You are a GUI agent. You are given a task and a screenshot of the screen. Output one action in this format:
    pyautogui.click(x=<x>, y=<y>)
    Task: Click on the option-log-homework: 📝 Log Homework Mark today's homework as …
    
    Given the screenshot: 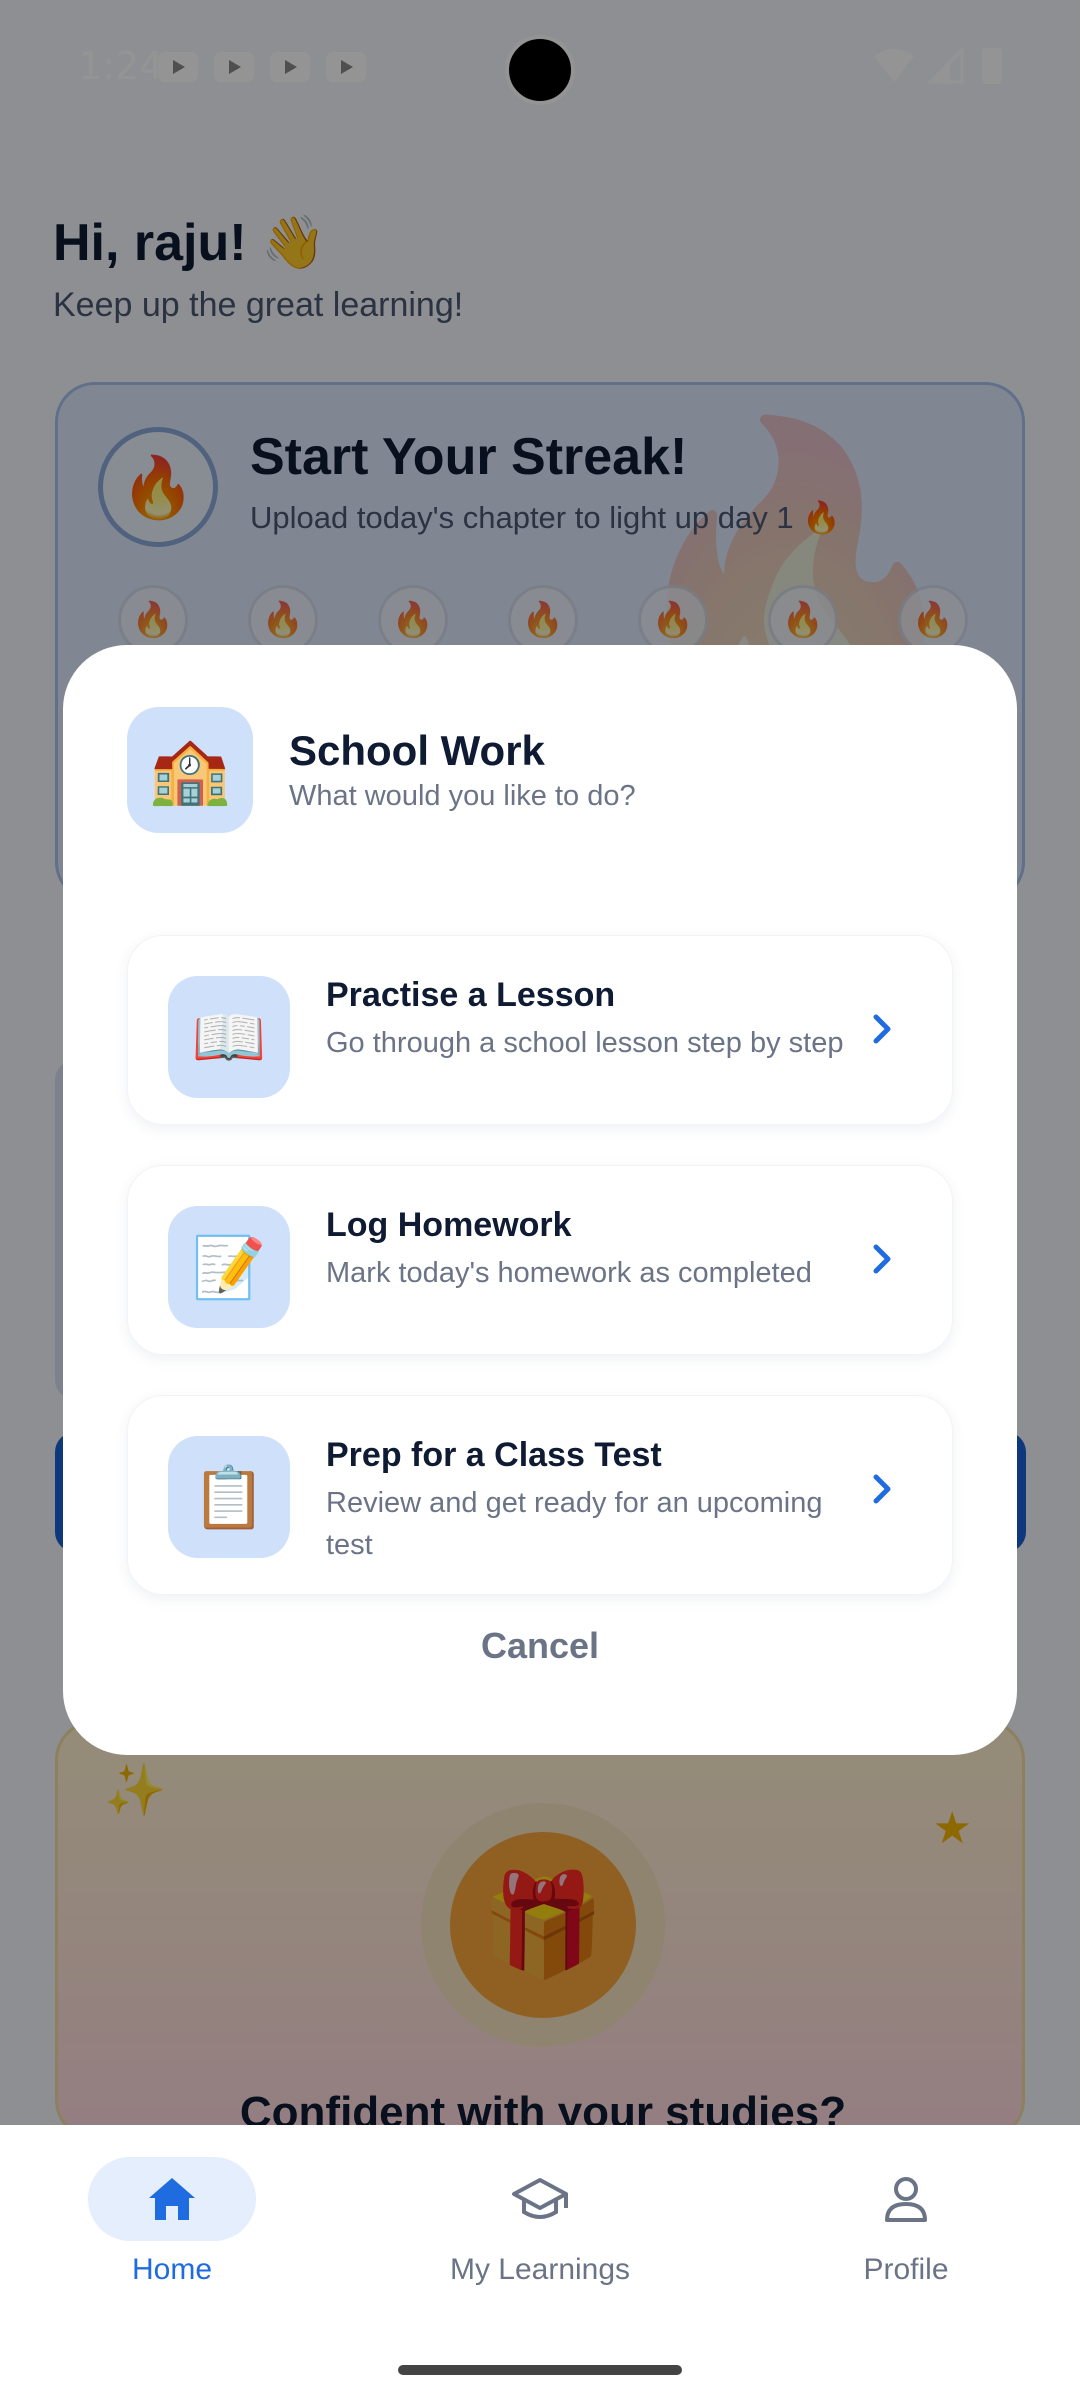 What is the action you would take?
    pyautogui.click(x=540, y=1260)
    